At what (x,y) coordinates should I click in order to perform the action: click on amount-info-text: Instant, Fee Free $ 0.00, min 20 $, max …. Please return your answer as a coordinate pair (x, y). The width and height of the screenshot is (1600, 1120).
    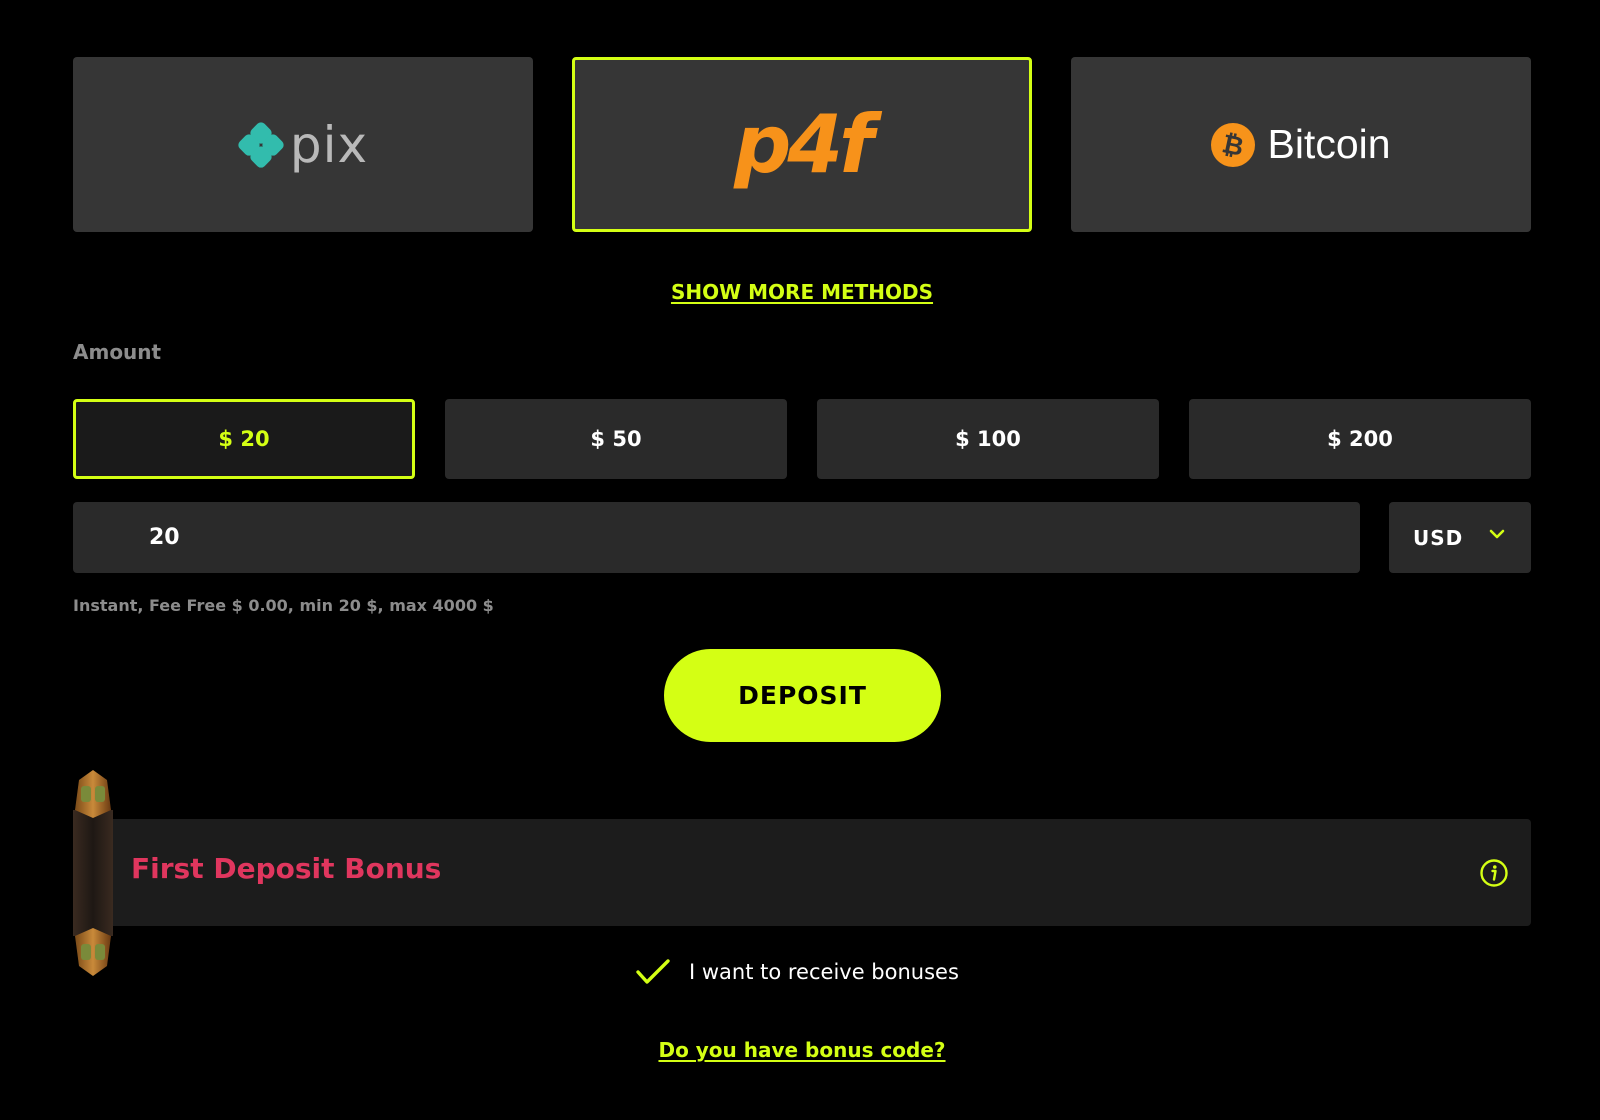
    Looking at the image, I should click on (283, 605).